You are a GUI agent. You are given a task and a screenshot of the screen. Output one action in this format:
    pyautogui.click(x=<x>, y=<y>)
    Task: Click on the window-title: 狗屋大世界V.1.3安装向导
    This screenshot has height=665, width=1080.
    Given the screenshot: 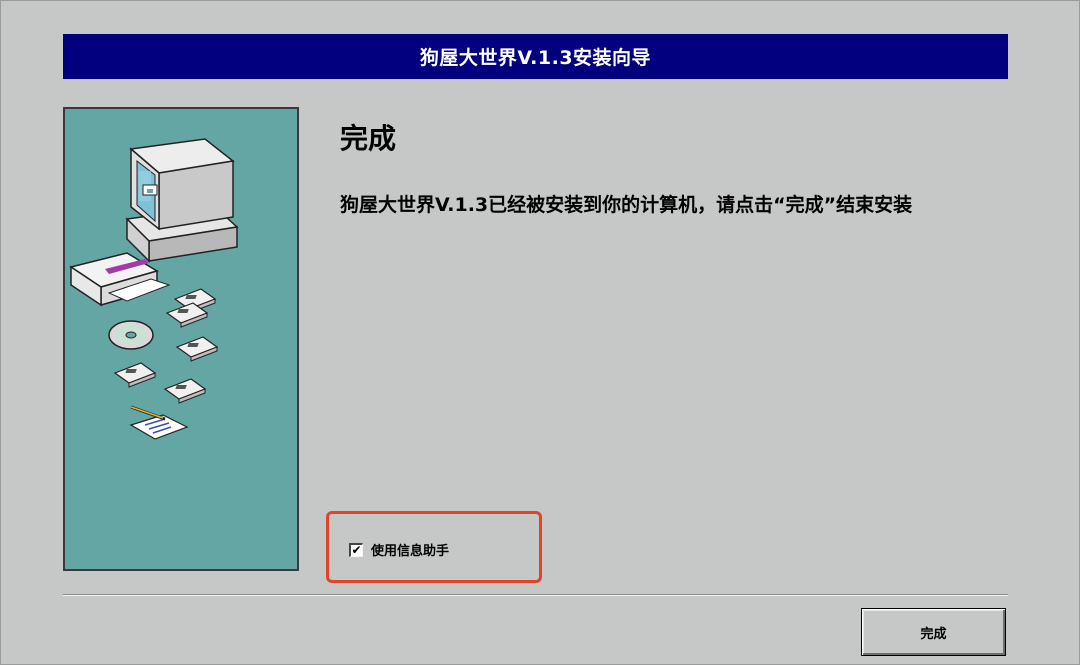 What is the action you would take?
    pyautogui.click(x=535, y=58)
    